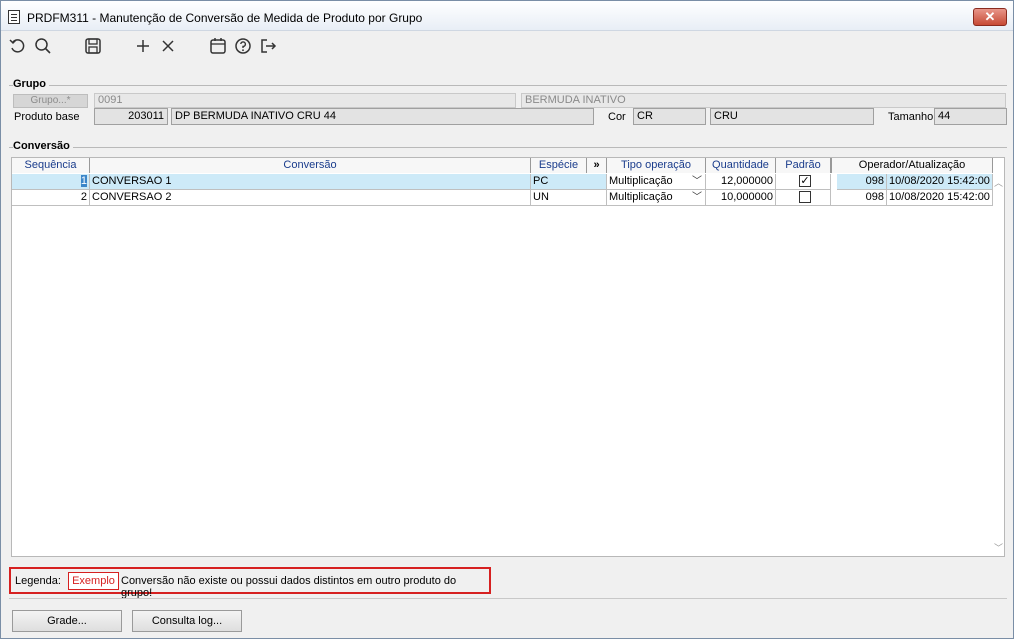 The height and width of the screenshot is (639, 1017). I want to click on conversao-cell: CONVERSAO 2, so click(310, 198).